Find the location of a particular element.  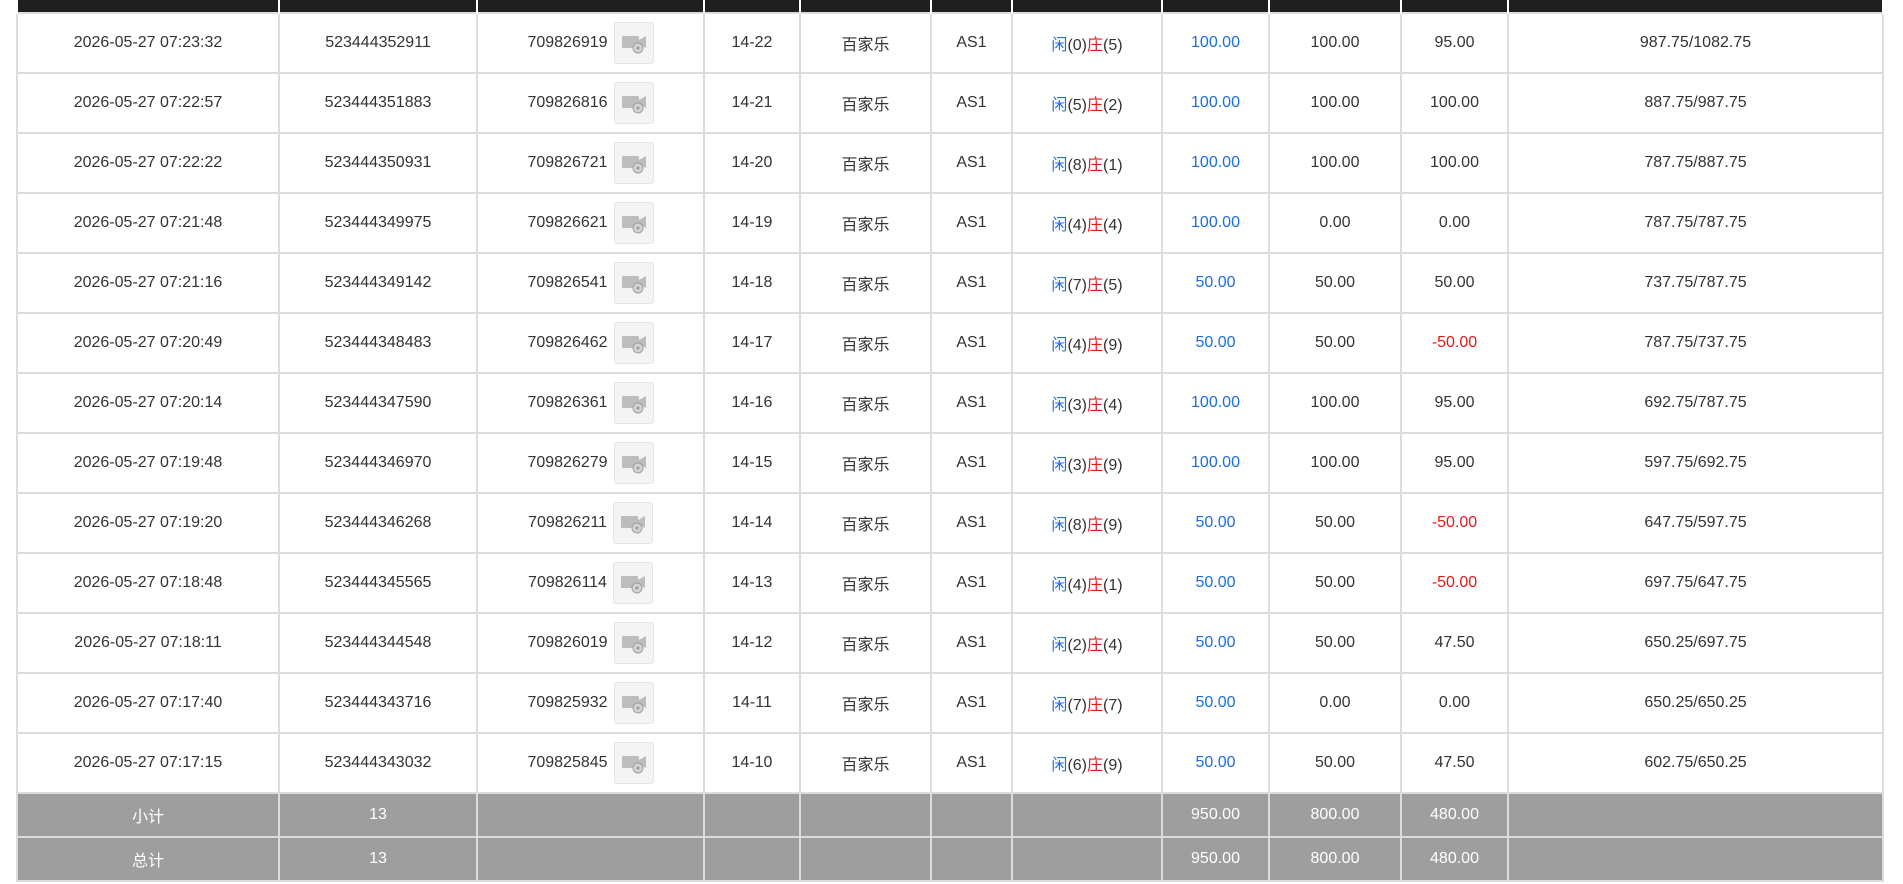

round-number: 709826816 is located at coordinates (567, 102).